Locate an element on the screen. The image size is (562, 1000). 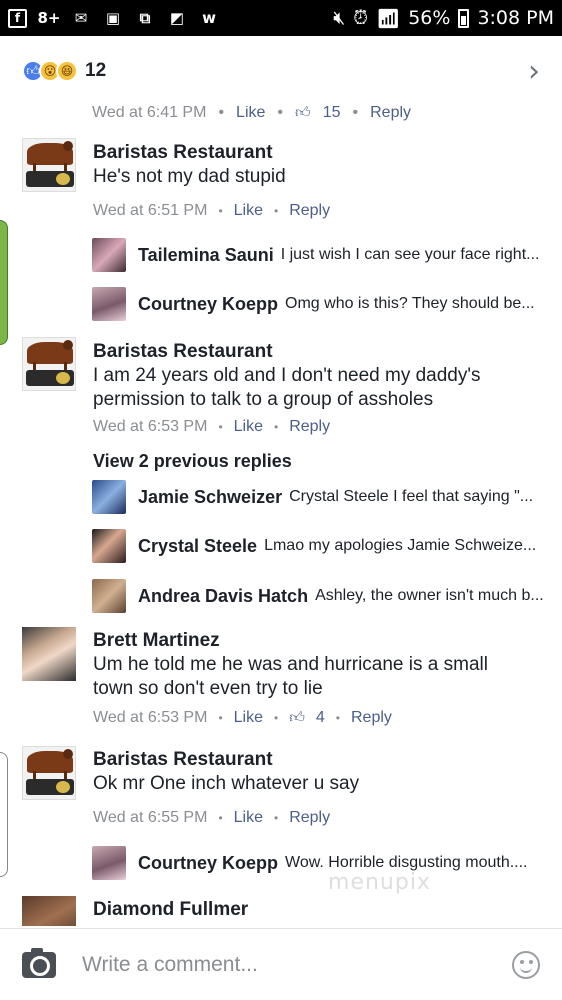
chevron-right-icon: › is located at coordinates (534, 71).